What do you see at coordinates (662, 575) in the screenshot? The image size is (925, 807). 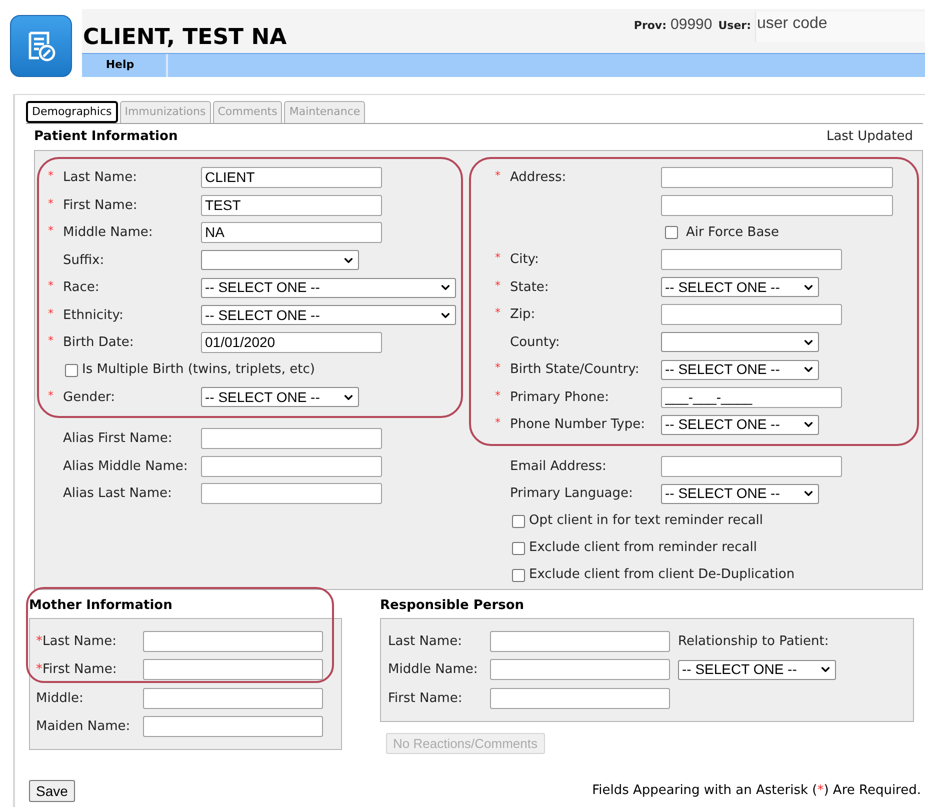 I see `checkbox-label: Exclude client from client De-Duplication` at bounding box center [662, 575].